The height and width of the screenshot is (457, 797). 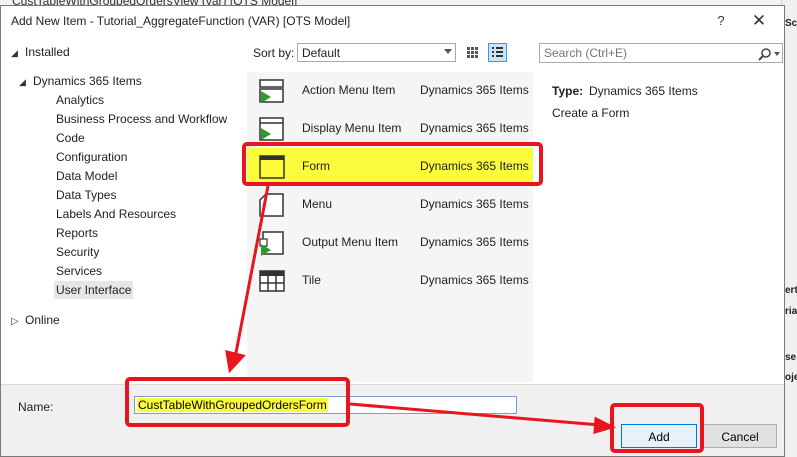 What do you see at coordinates (448, 51) in the screenshot?
I see `chevron-down-icon` at bounding box center [448, 51].